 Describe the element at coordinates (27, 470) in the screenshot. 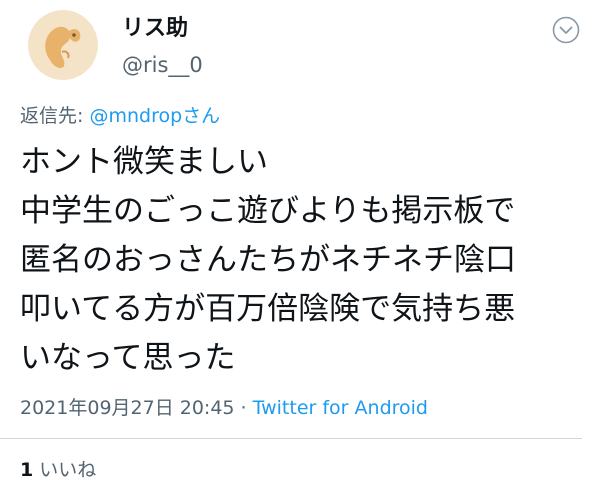

I see `likes-count: 1` at that location.